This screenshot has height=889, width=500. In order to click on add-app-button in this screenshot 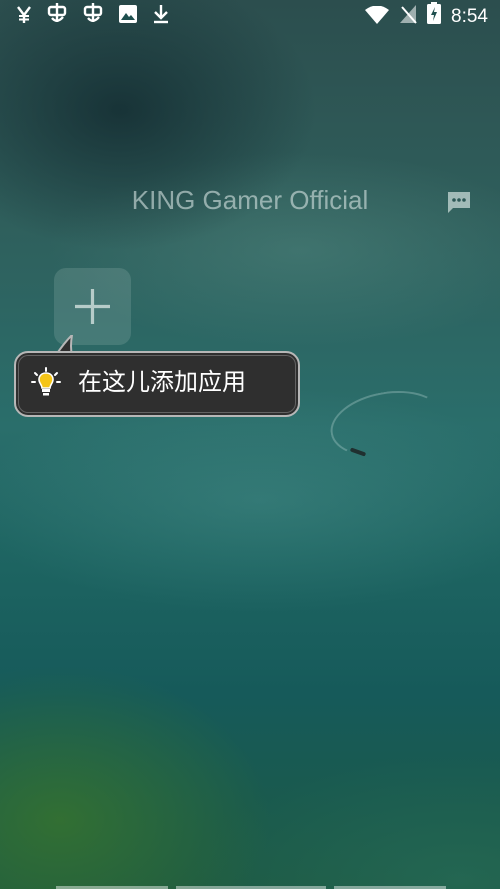, I will do `click(92, 306)`.